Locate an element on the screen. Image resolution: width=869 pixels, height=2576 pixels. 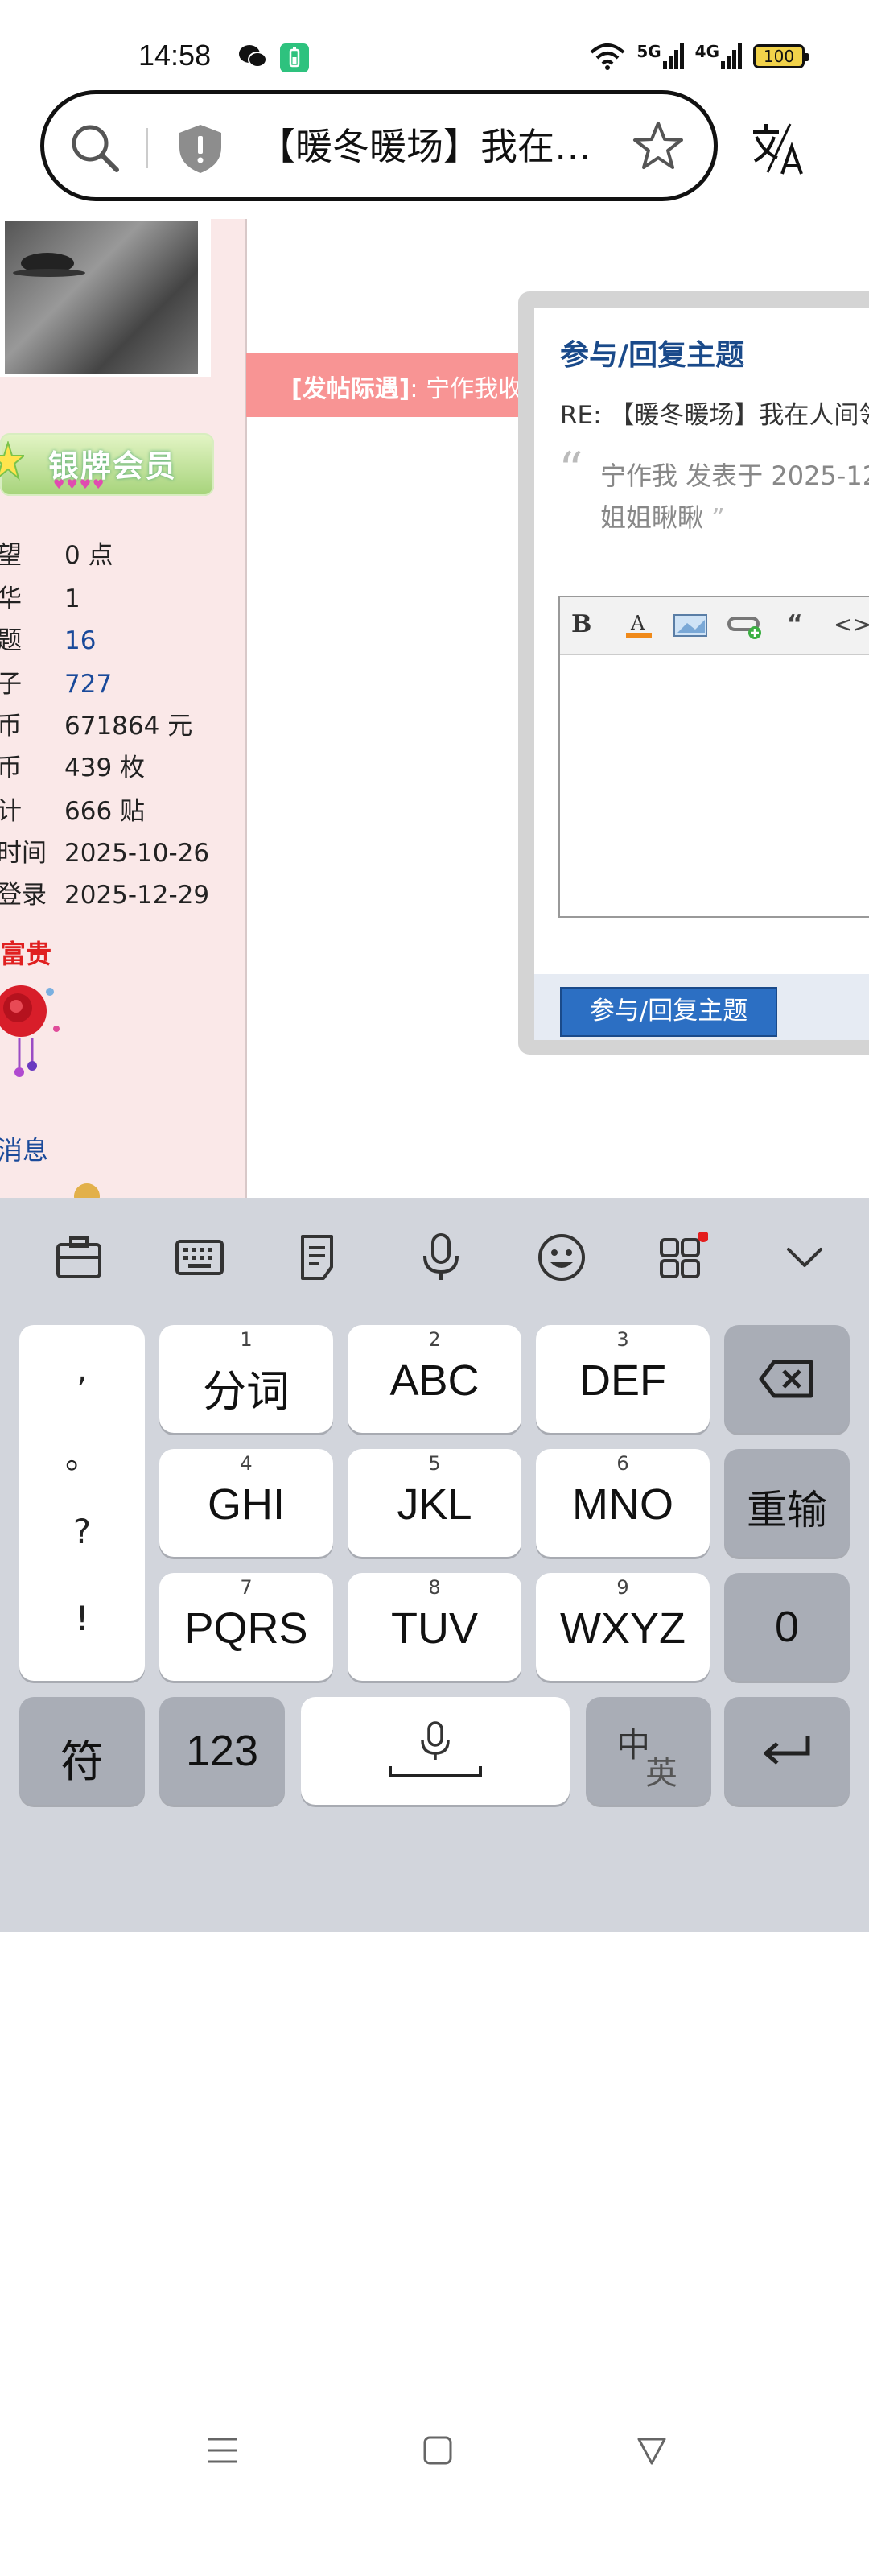
dialog-title: 参与/回复主题 is located at coordinates (652, 355).